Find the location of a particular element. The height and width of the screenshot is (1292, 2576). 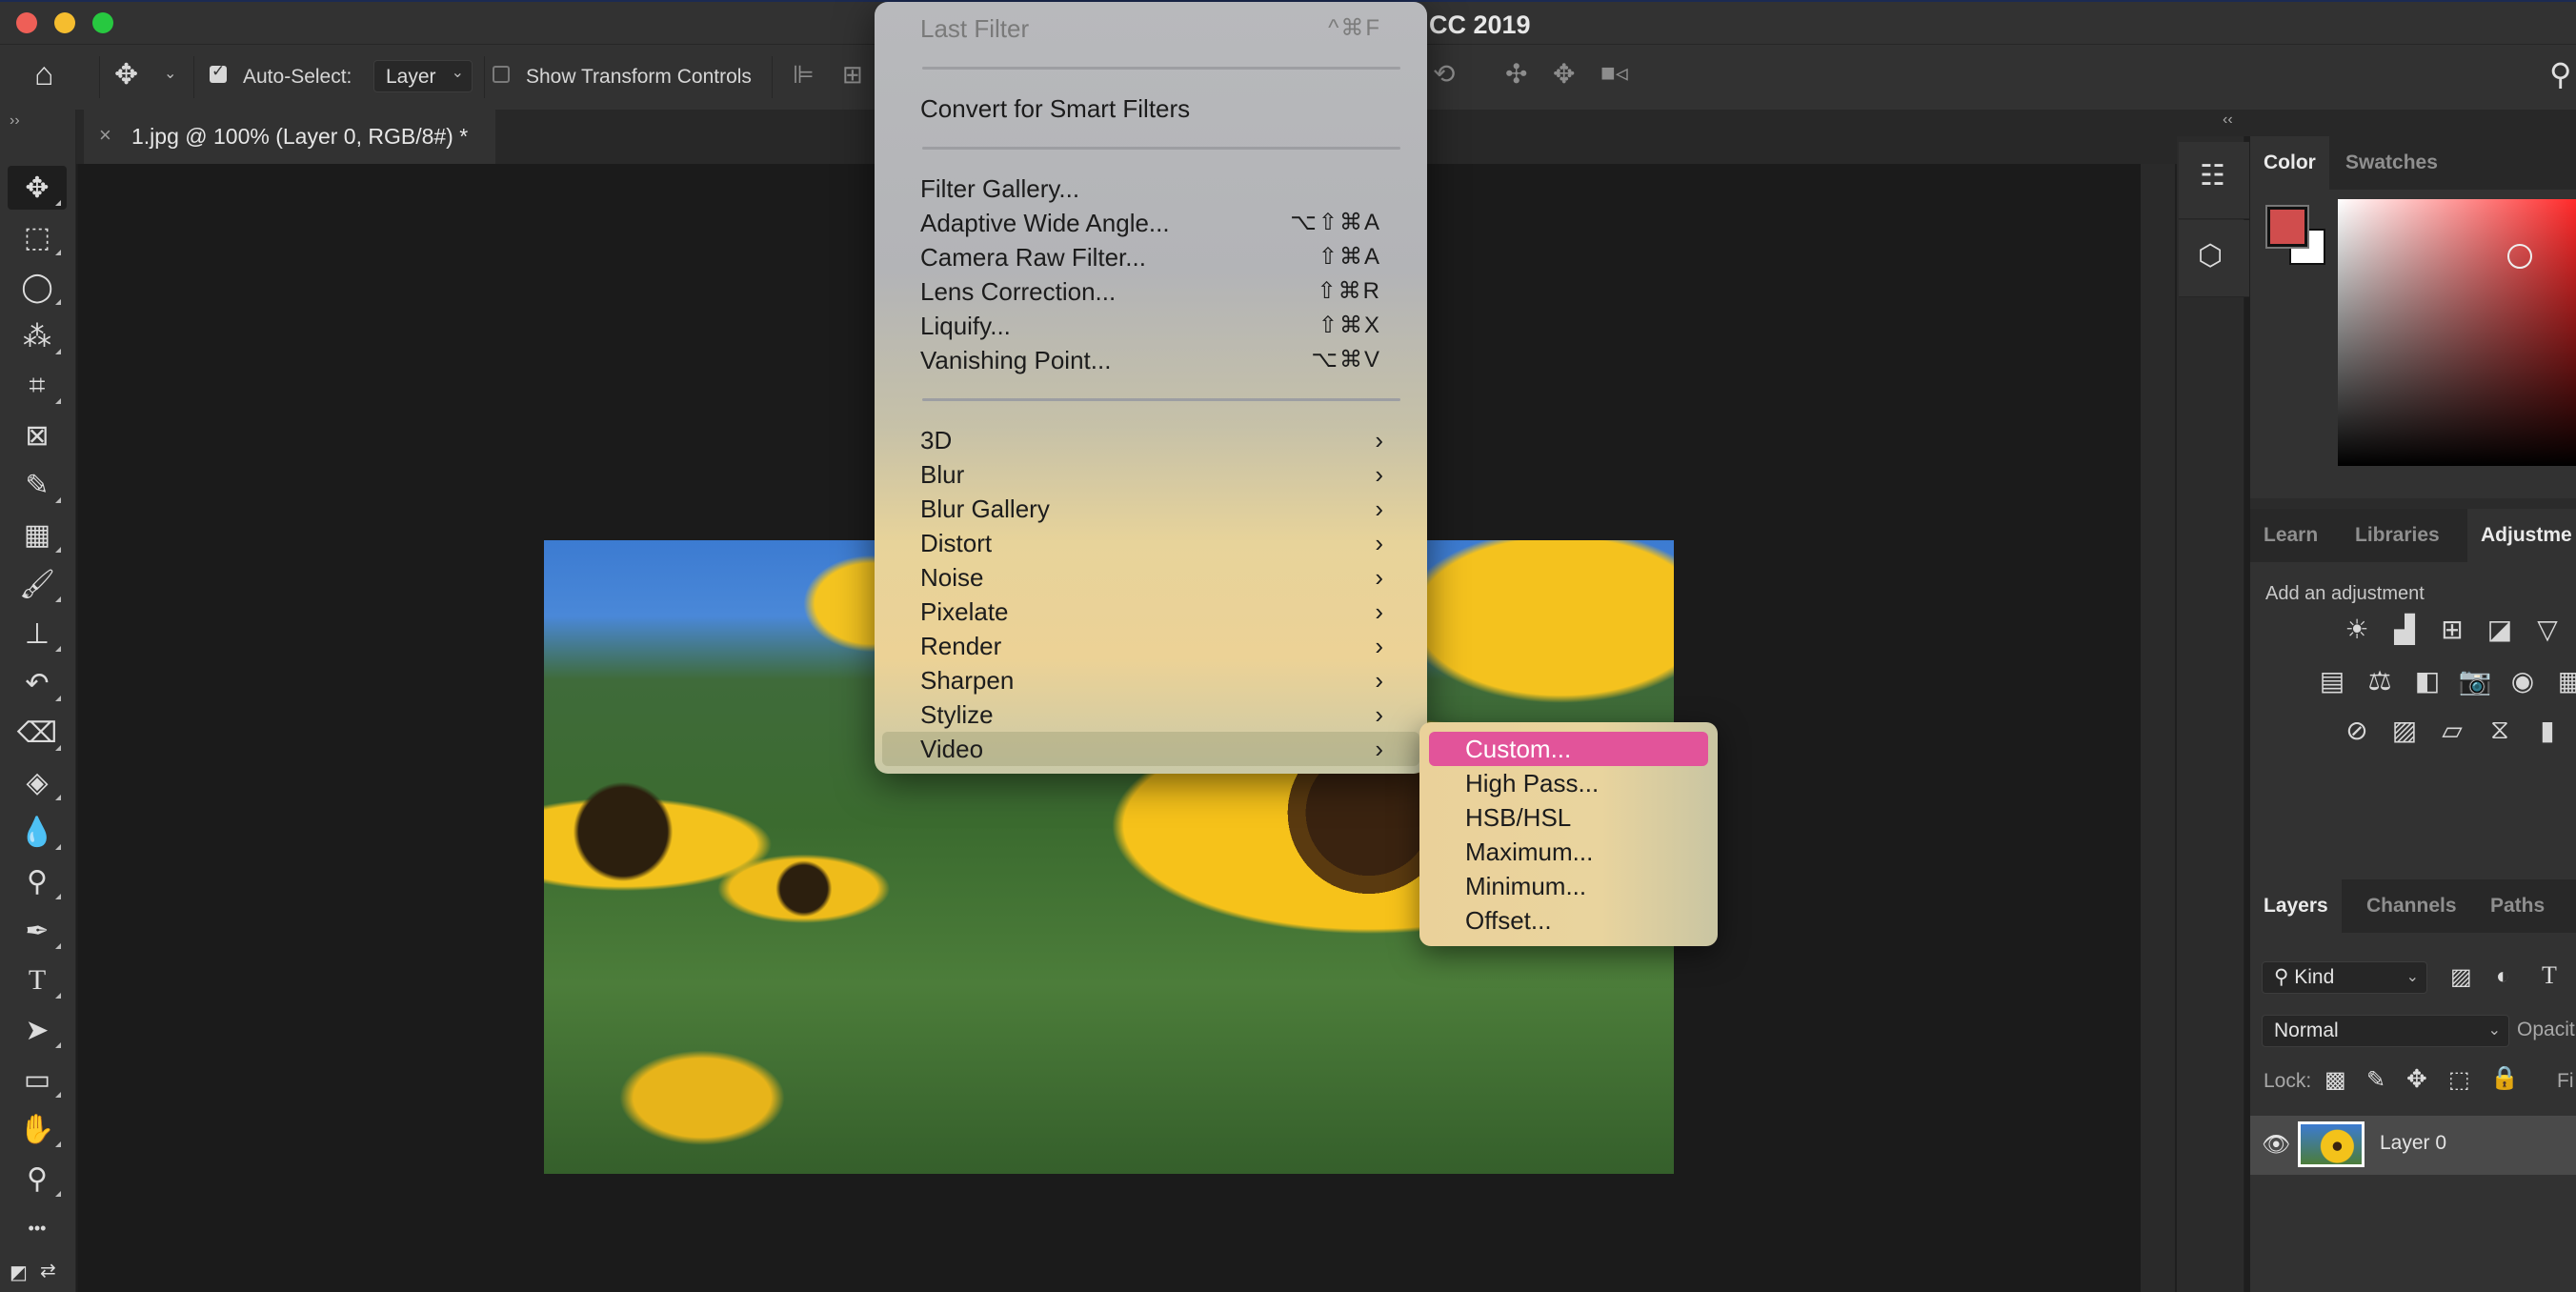

tool-healing-brush: ▦ is located at coordinates (38, 534).